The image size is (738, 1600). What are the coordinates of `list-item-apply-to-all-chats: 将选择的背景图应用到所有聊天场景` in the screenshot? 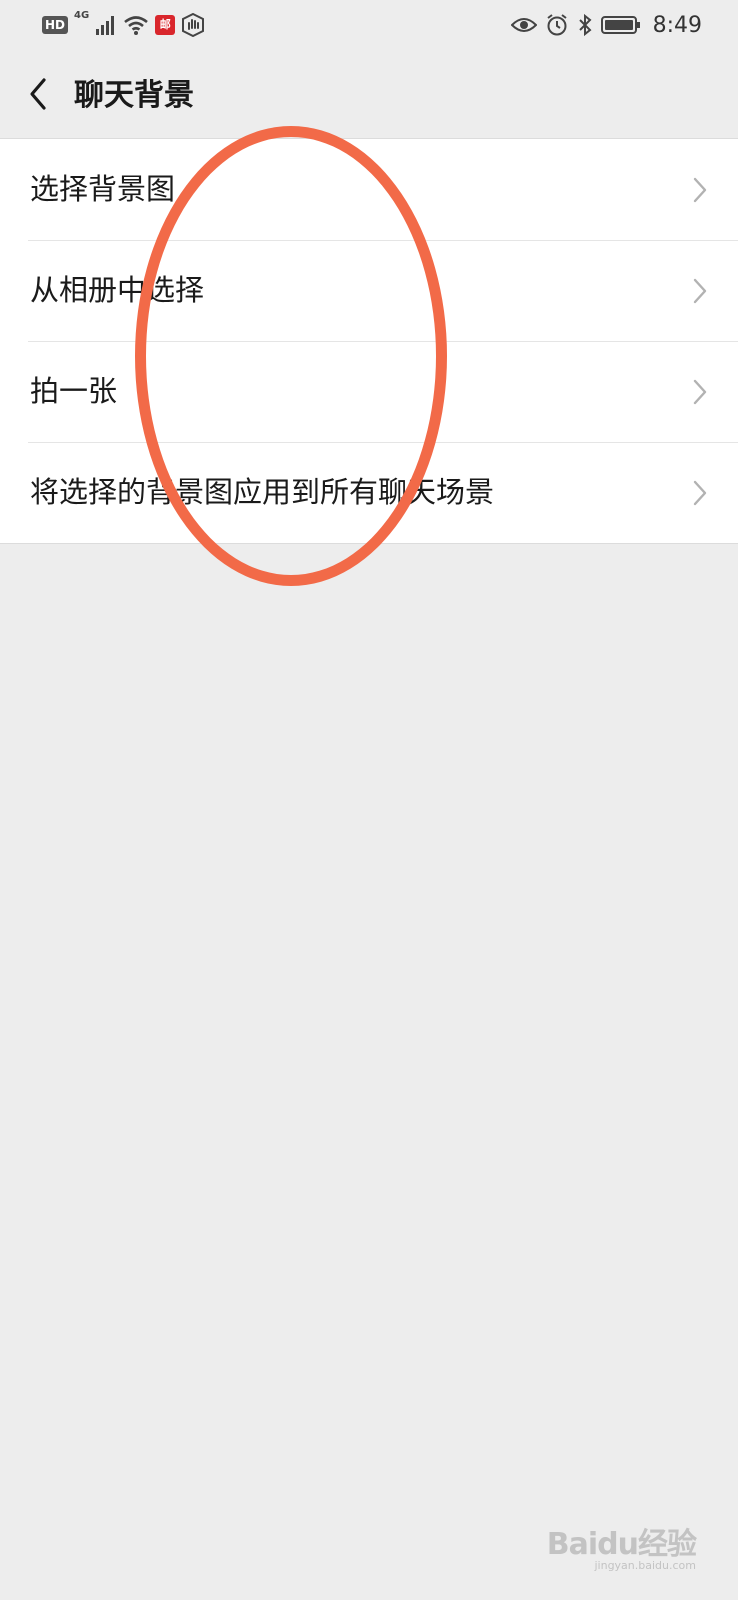 It's located at (369, 492).